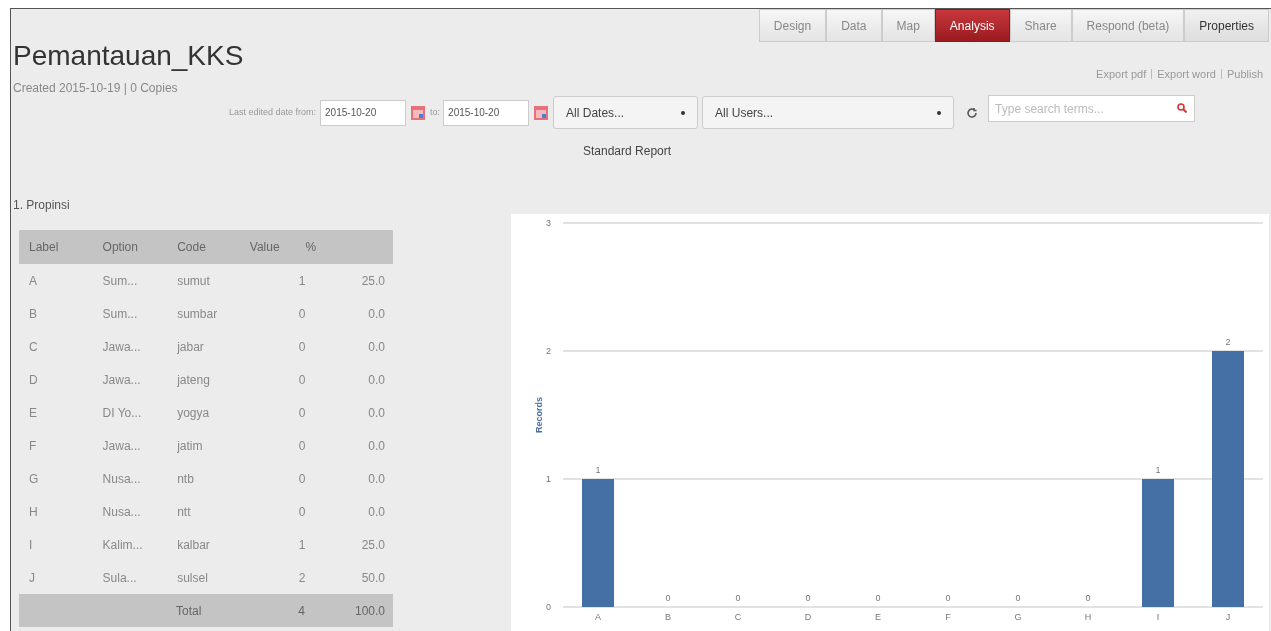 The image size is (1271, 631). Describe the element at coordinates (264, 247) in the screenshot. I see `column-header: Value` at that location.